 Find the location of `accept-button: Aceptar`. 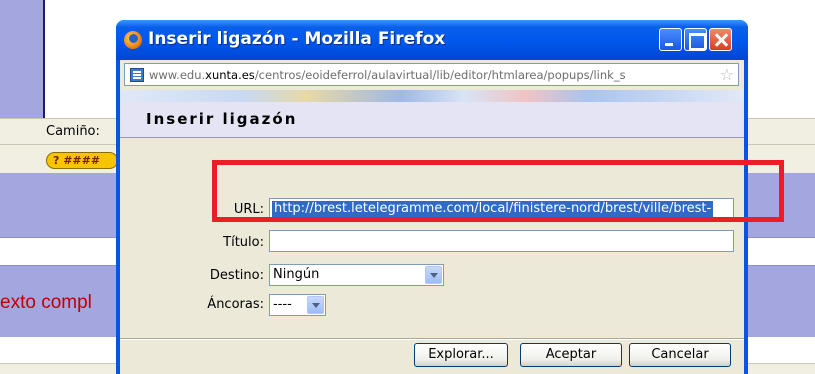

accept-button: Aceptar is located at coordinates (571, 355).